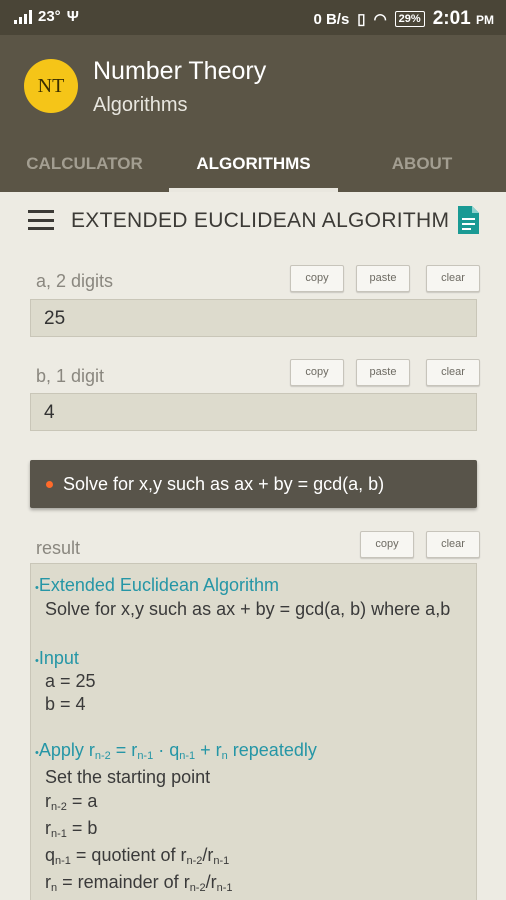 Image resolution: width=506 pixels, height=900 pixels. Describe the element at coordinates (331, 19) in the screenshot. I see `data-rate: 0 B/s` at that location.